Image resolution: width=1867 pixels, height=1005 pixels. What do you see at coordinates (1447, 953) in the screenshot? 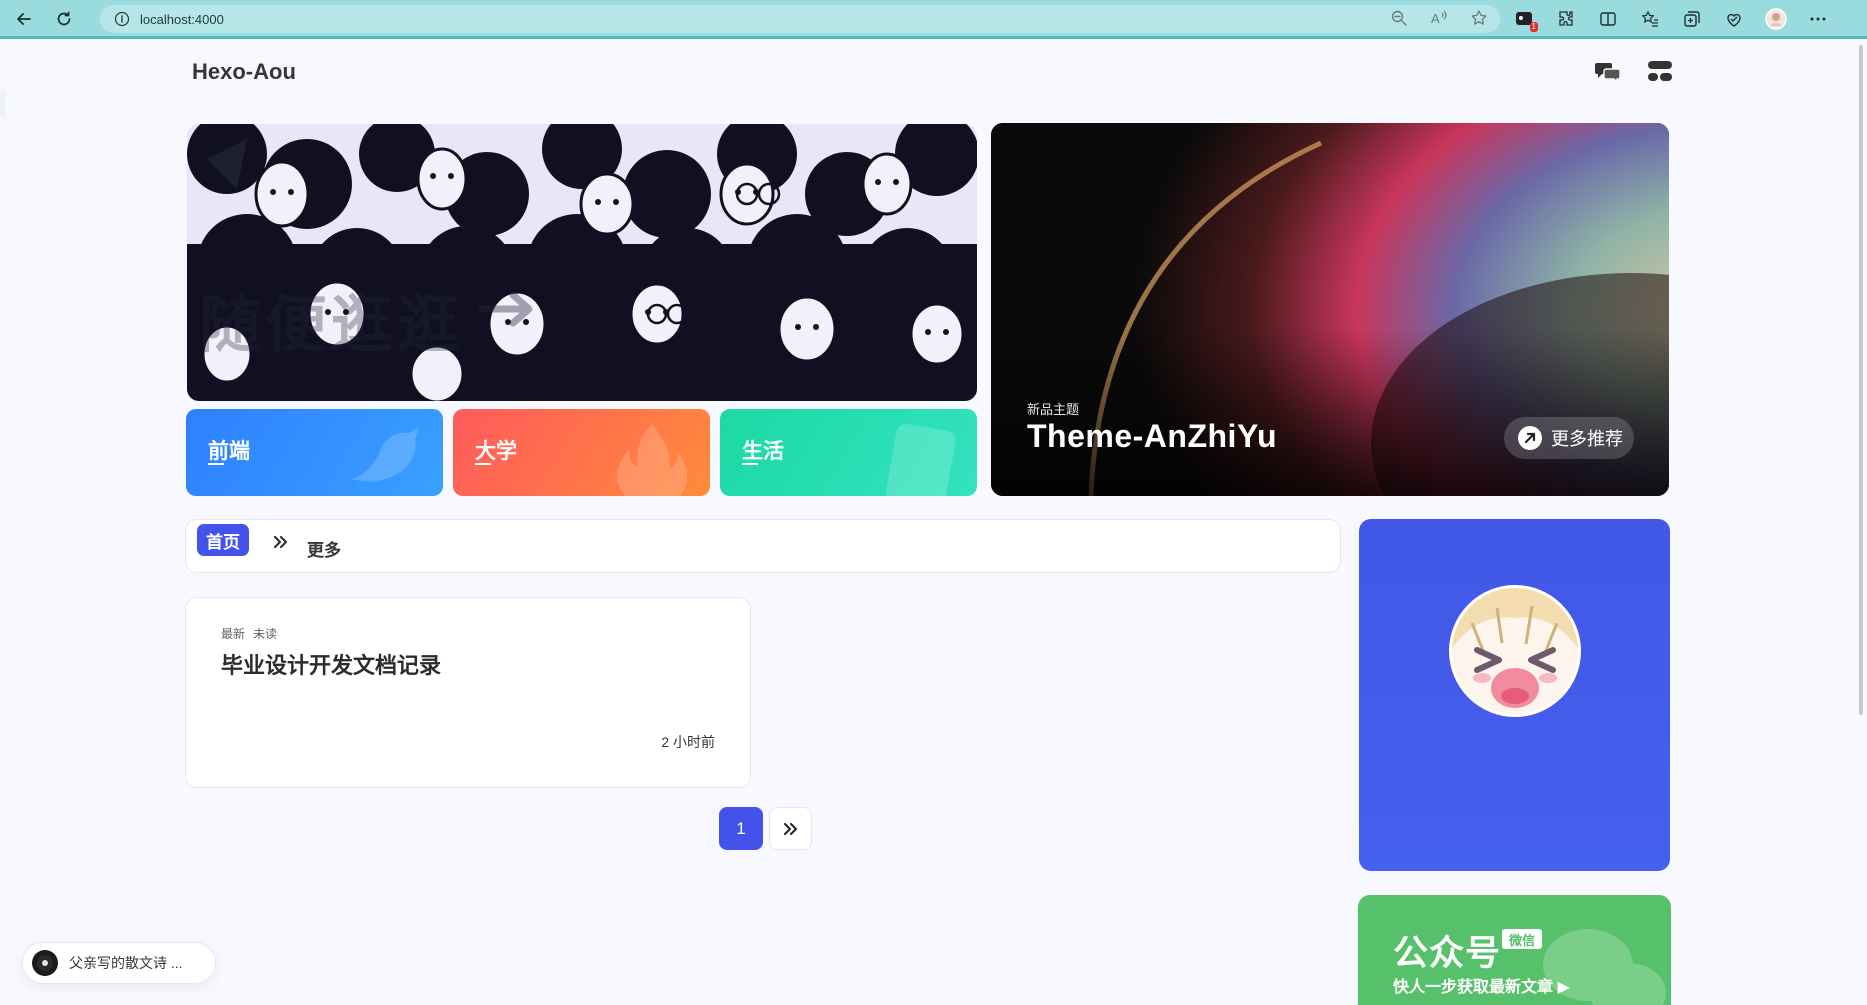
I see `wechat-title: 公众号` at bounding box center [1447, 953].